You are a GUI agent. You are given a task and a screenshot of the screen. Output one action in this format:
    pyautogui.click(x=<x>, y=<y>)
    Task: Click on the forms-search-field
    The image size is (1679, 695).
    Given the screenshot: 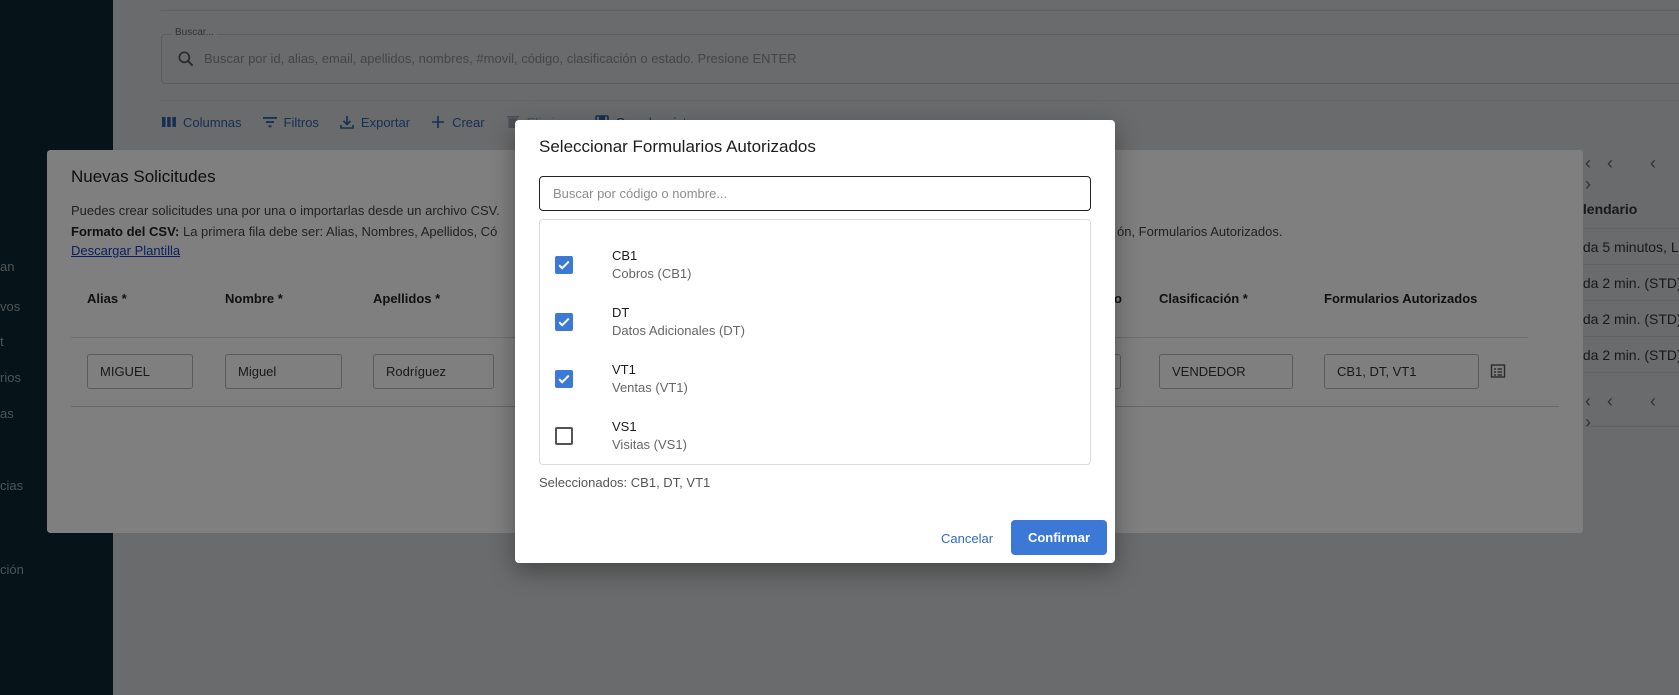 What is the action you would take?
    pyautogui.click(x=815, y=193)
    